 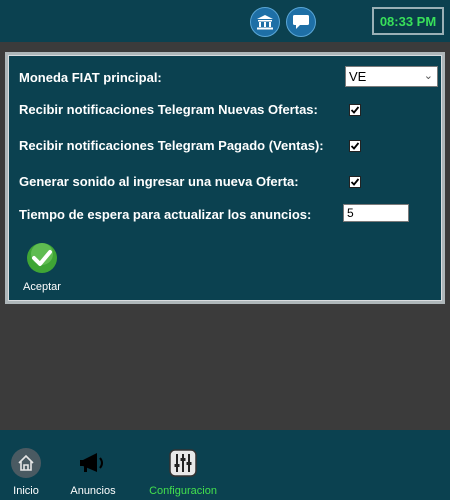 What do you see at coordinates (428, 76) in the screenshot?
I see `chevron-down-icon: ⌄` at bounding box center [428, 76].